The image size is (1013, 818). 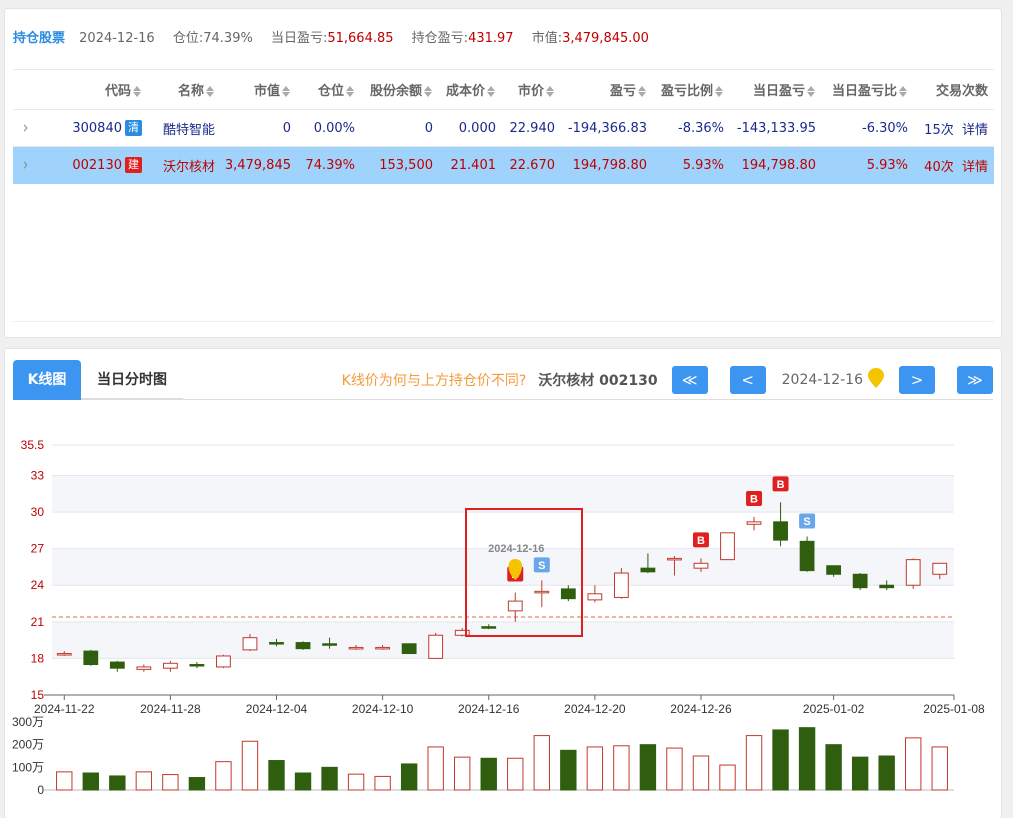 What do you see at coordinates (691, 165) in the screenshot?
I see `cell-pnl-pct: 5.93%` at bounding box center [691, 165].